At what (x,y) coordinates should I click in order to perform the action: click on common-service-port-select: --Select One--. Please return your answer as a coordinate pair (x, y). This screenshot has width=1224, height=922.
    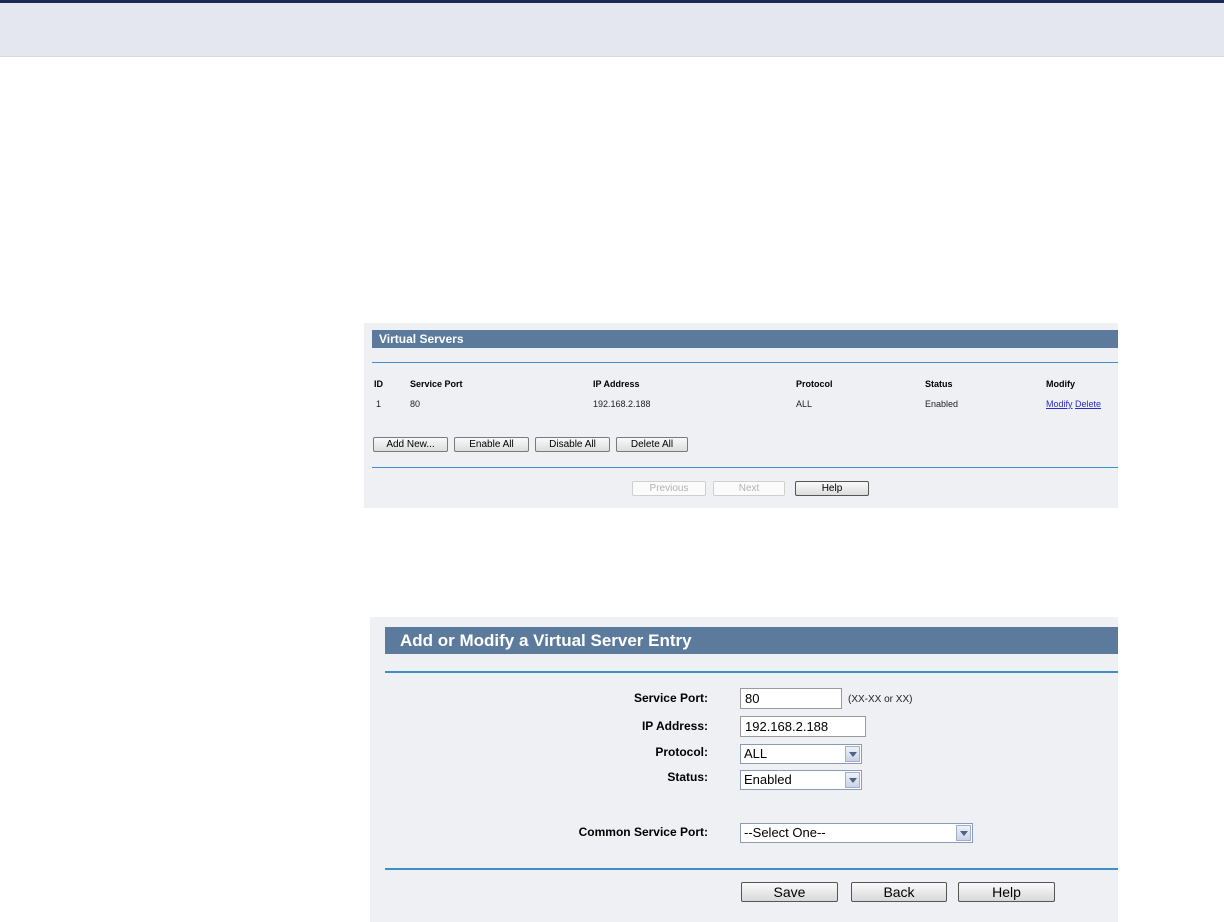
    Looking at the image, I should click on (856, 833).